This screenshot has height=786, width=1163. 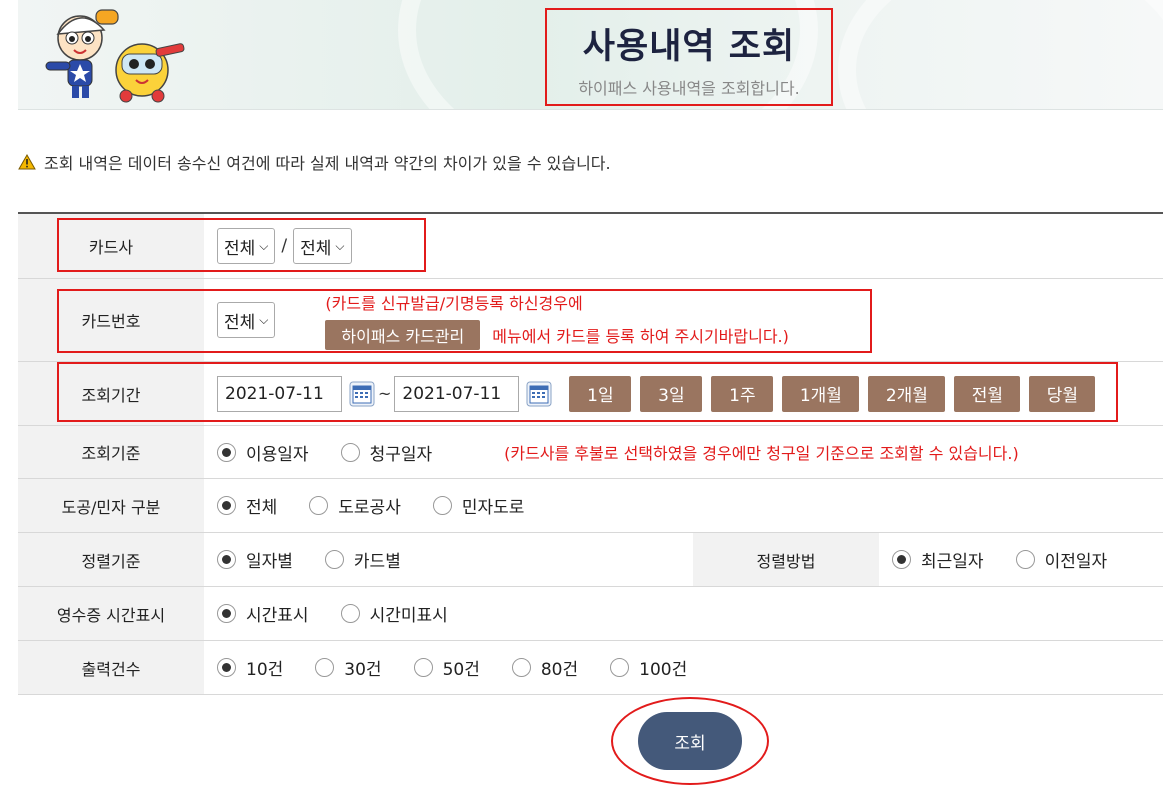 What do you see at coordinates (377, 562) in the screenshot?
I see `radio-sort-by-card-label: 카드별` at bounding box center [377, 562].